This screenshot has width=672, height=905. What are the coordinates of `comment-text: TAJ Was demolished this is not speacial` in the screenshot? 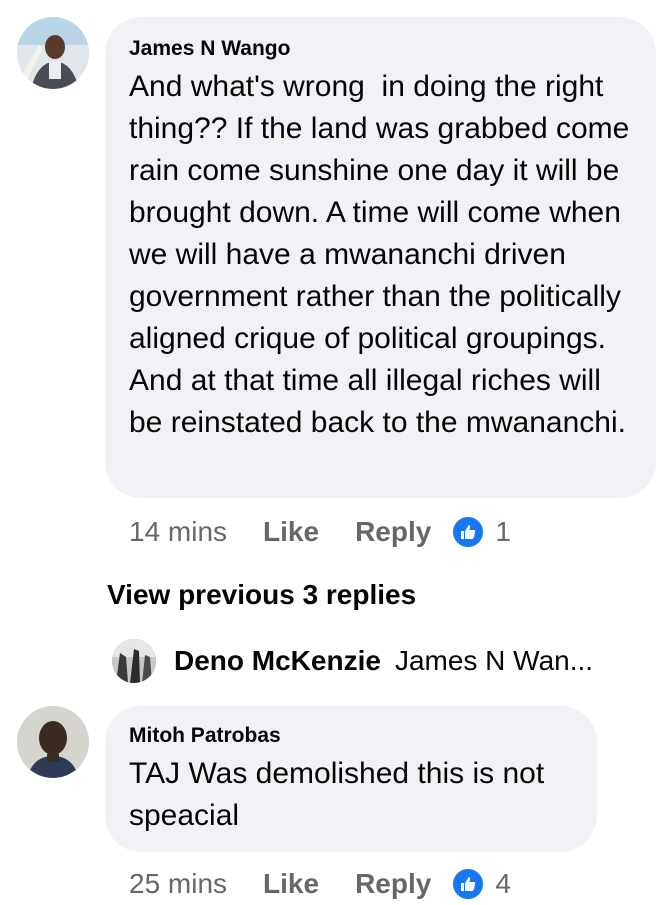 It's located at (341, 794).